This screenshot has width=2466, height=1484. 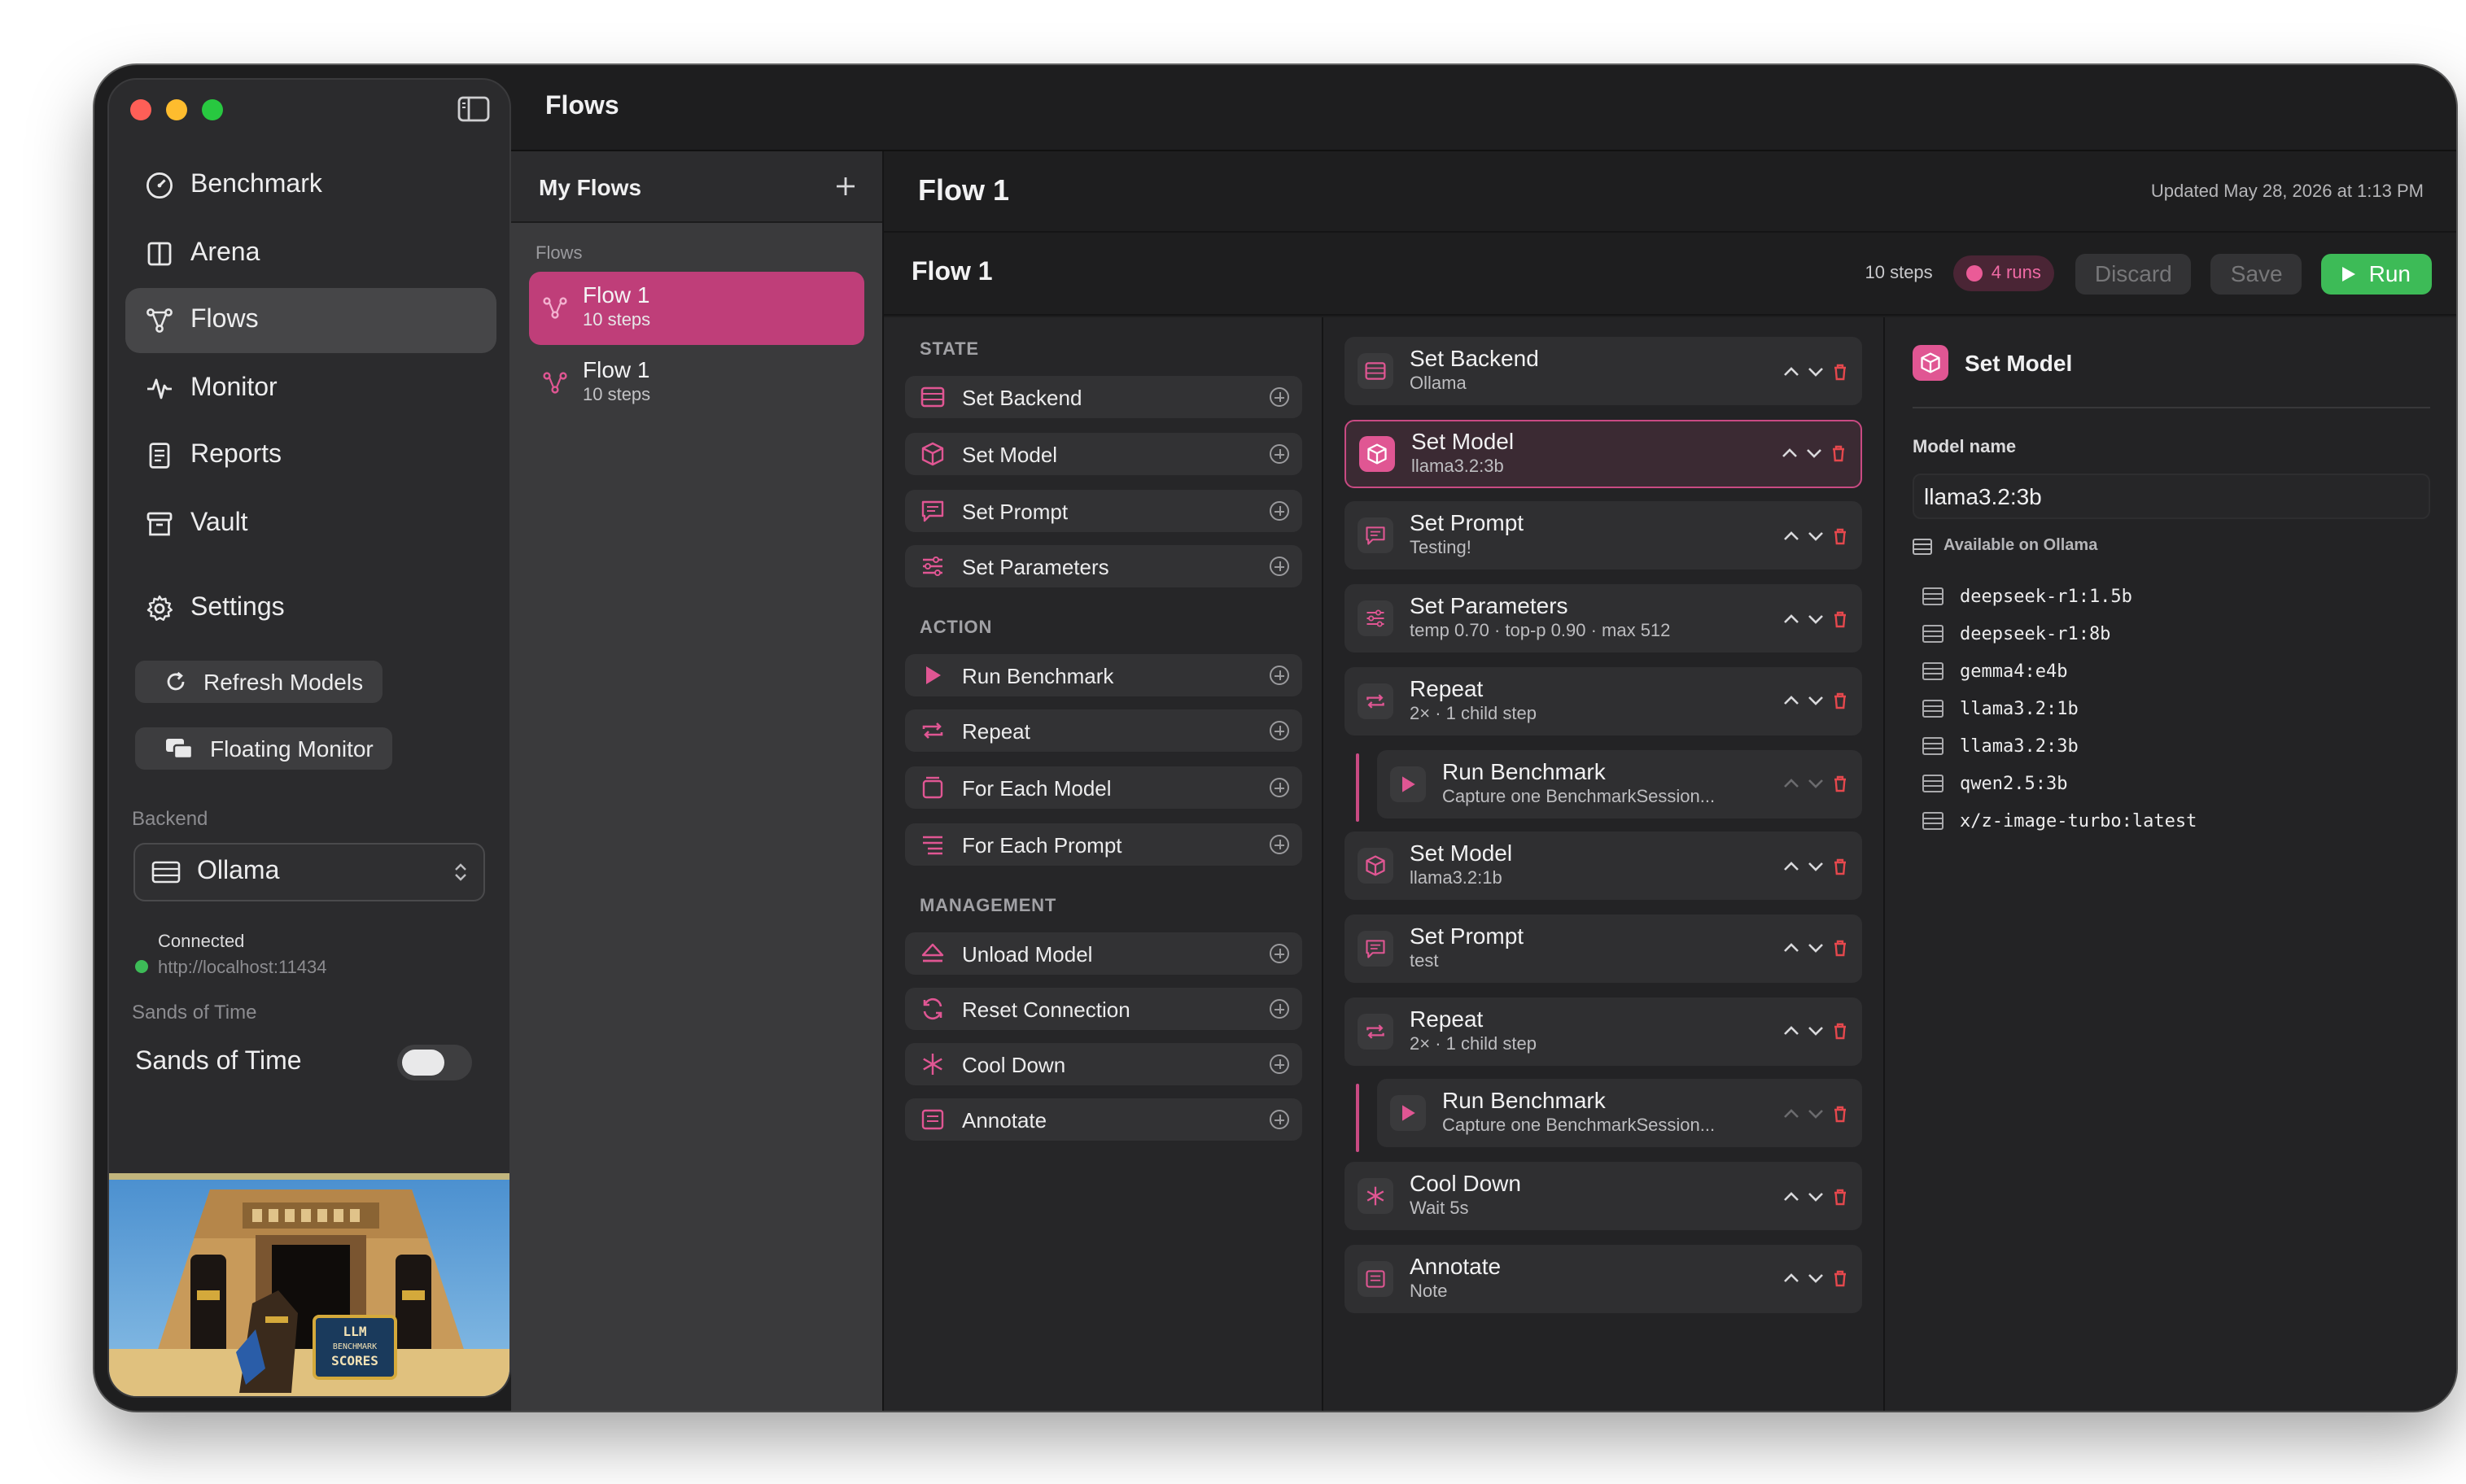 I want to click on sidebar-item-arena: Arena, so click(x=310, y=253).